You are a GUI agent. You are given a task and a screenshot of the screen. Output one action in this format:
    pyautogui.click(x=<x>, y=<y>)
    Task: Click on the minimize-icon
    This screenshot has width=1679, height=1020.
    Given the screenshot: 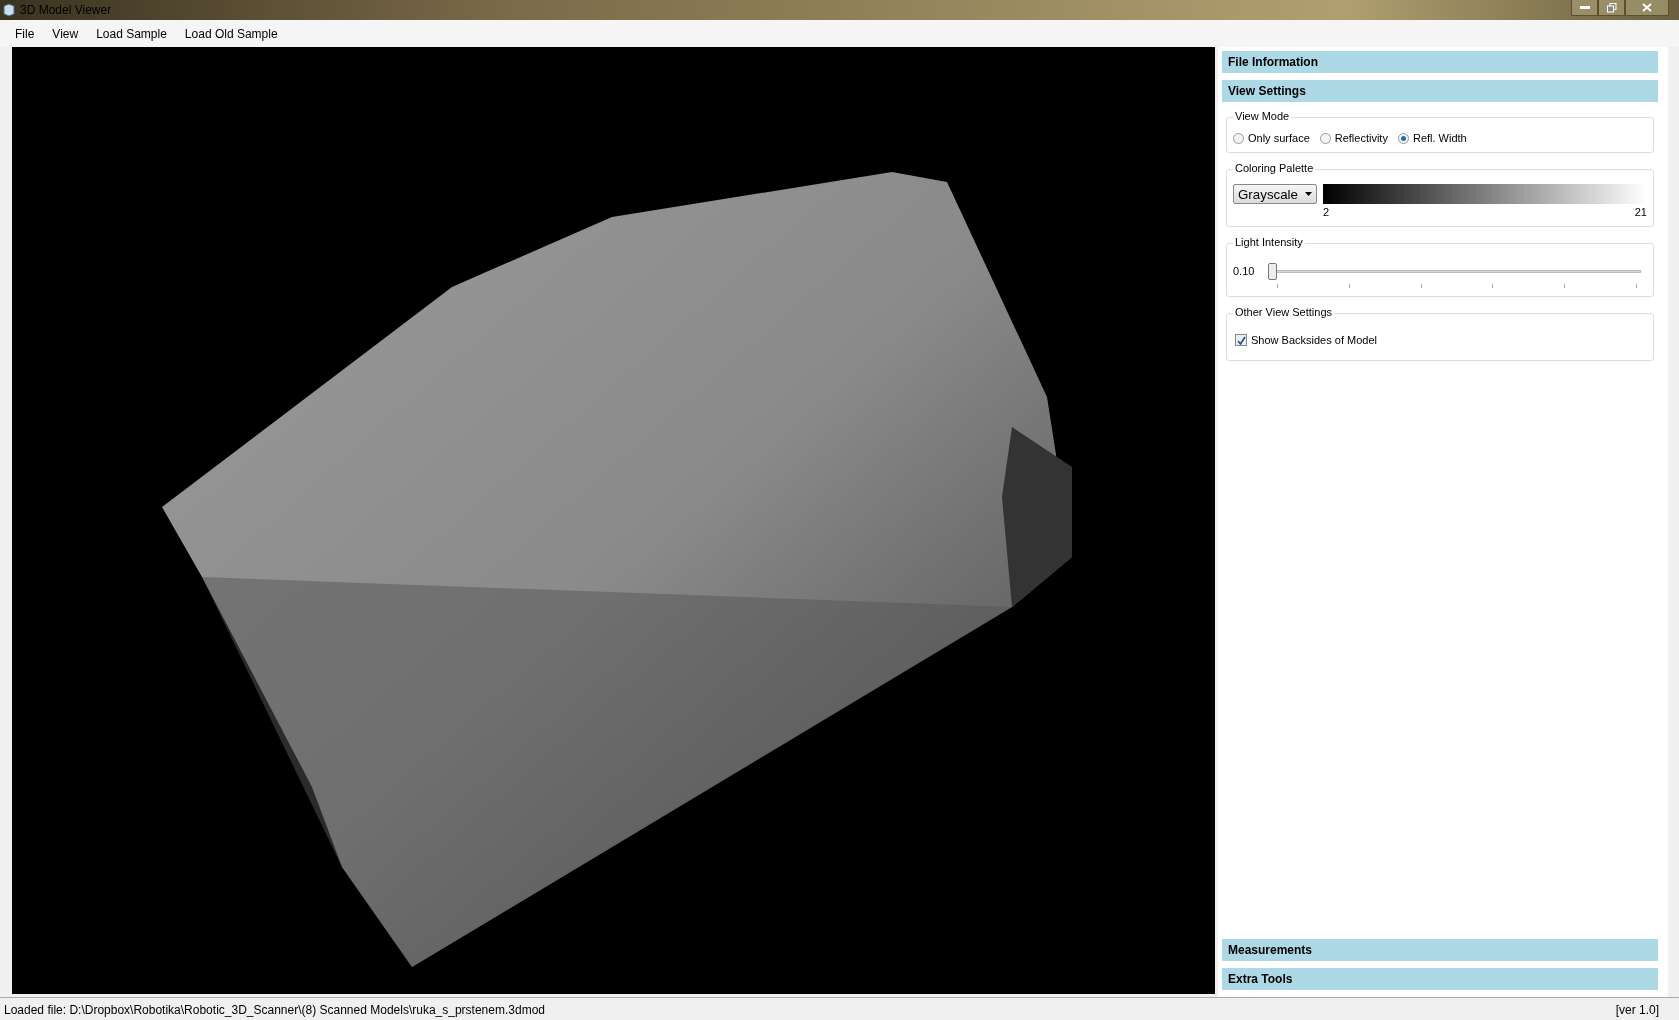 What is the action you would take?
    pyautogui.click(x=1584, y=7)
    